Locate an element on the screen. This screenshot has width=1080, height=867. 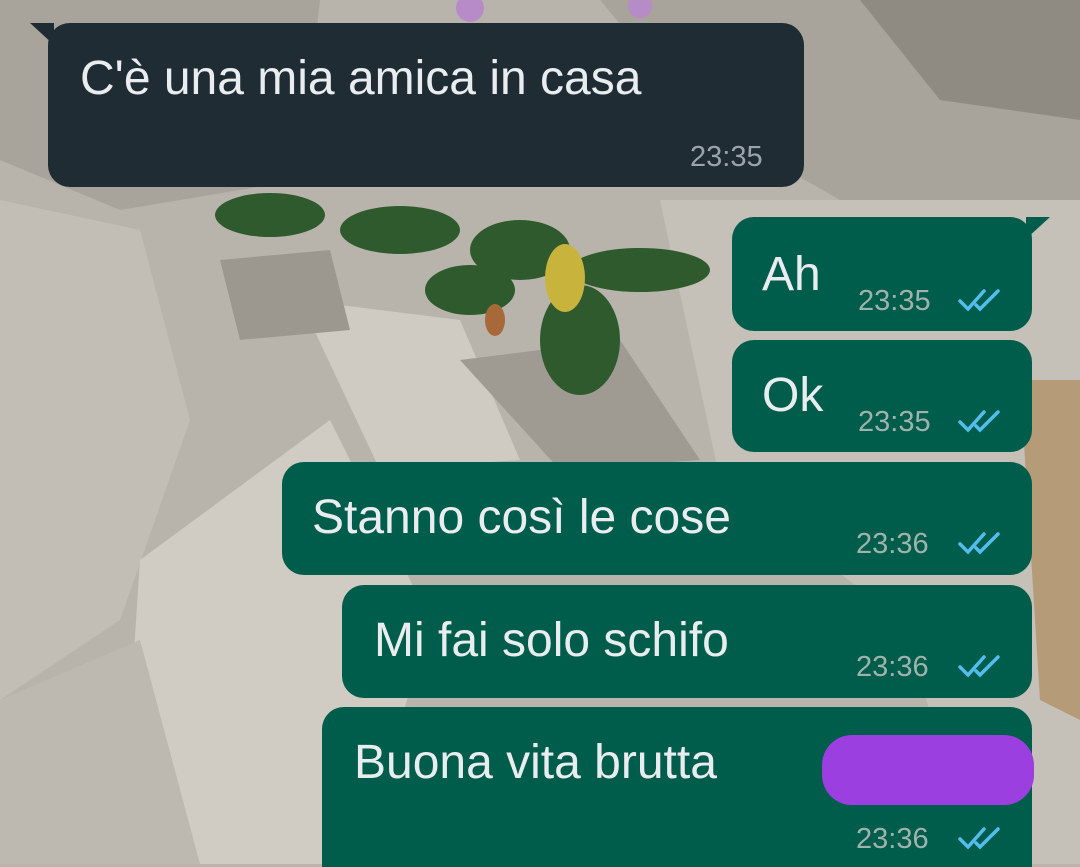
message-text: Ah is located at coordinates (791, 274).